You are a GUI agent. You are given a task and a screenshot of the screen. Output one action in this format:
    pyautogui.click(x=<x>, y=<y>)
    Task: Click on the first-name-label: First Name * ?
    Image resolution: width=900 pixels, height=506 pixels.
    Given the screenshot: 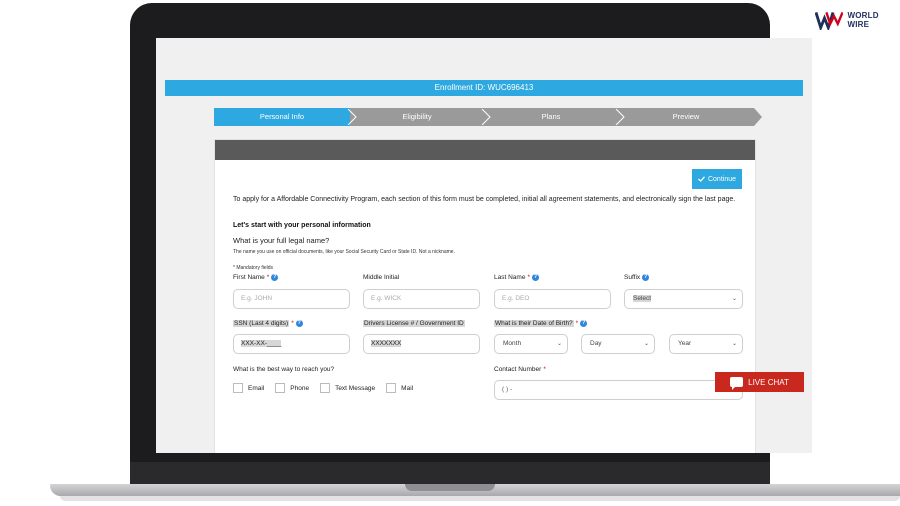 What is the action you would take?
    pyautogui.click(x=256, y=277)
    